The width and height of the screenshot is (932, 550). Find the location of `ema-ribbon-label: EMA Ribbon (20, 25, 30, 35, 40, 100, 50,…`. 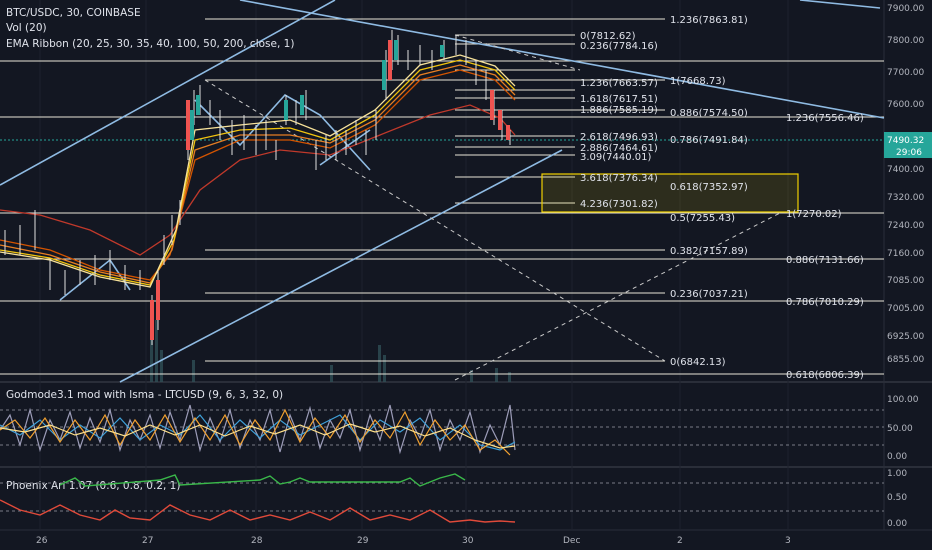

ema-ribbon-label: EMA Ribbon (20, 25, 30, 35, 40, 100, 50,… is located at coordinates (150, 44).